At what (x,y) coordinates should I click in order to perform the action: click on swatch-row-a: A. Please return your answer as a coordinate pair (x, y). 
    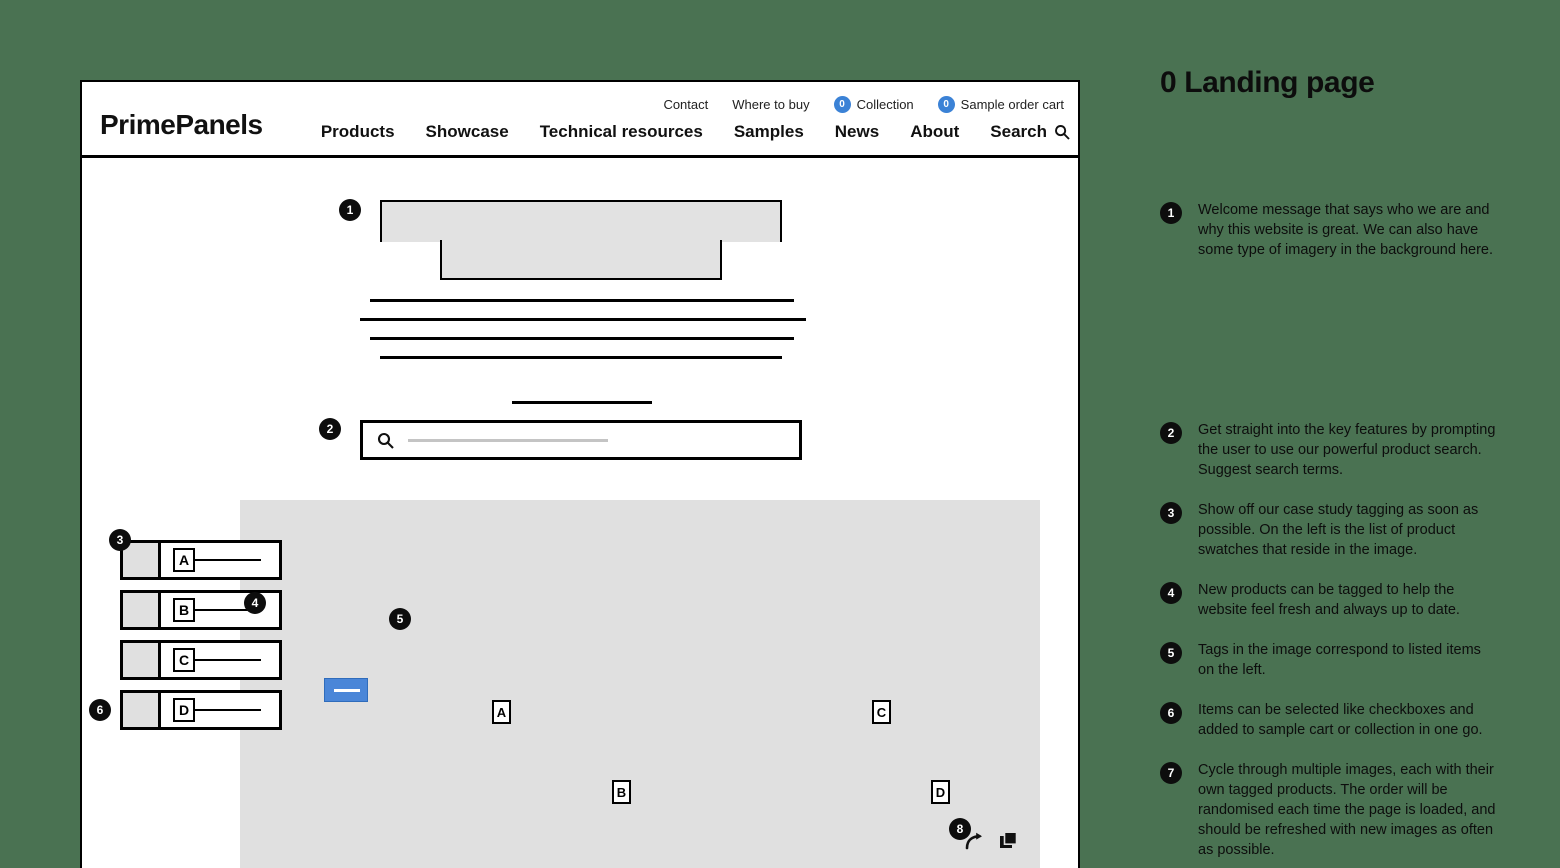
    Looking at the image, I should click on (201, 560).